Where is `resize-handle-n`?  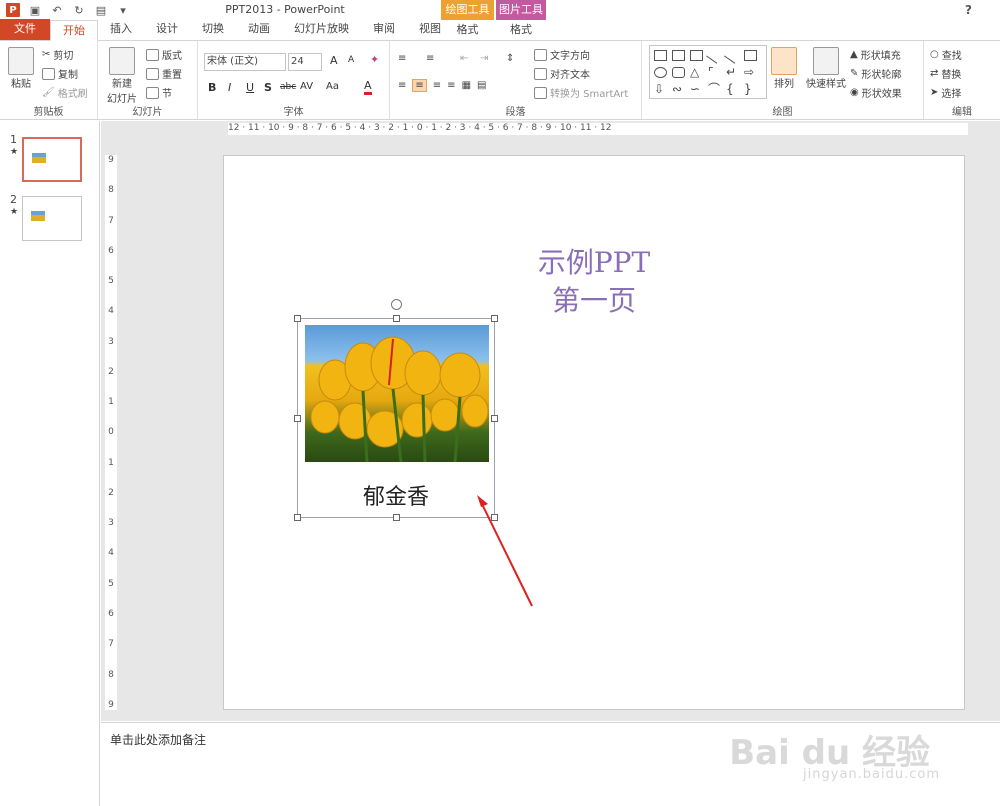 resize-handle-n is located at coordinates (396, 318).